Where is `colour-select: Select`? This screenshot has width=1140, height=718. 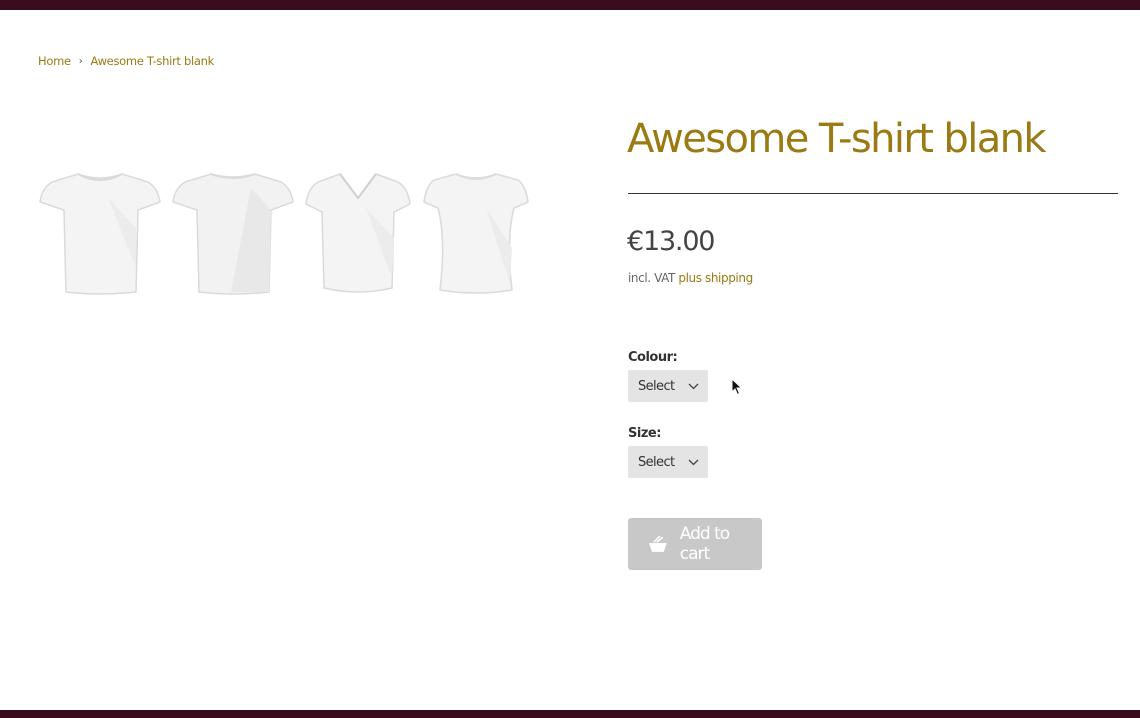 colour-select: Select is located at coordinates (668, 386).